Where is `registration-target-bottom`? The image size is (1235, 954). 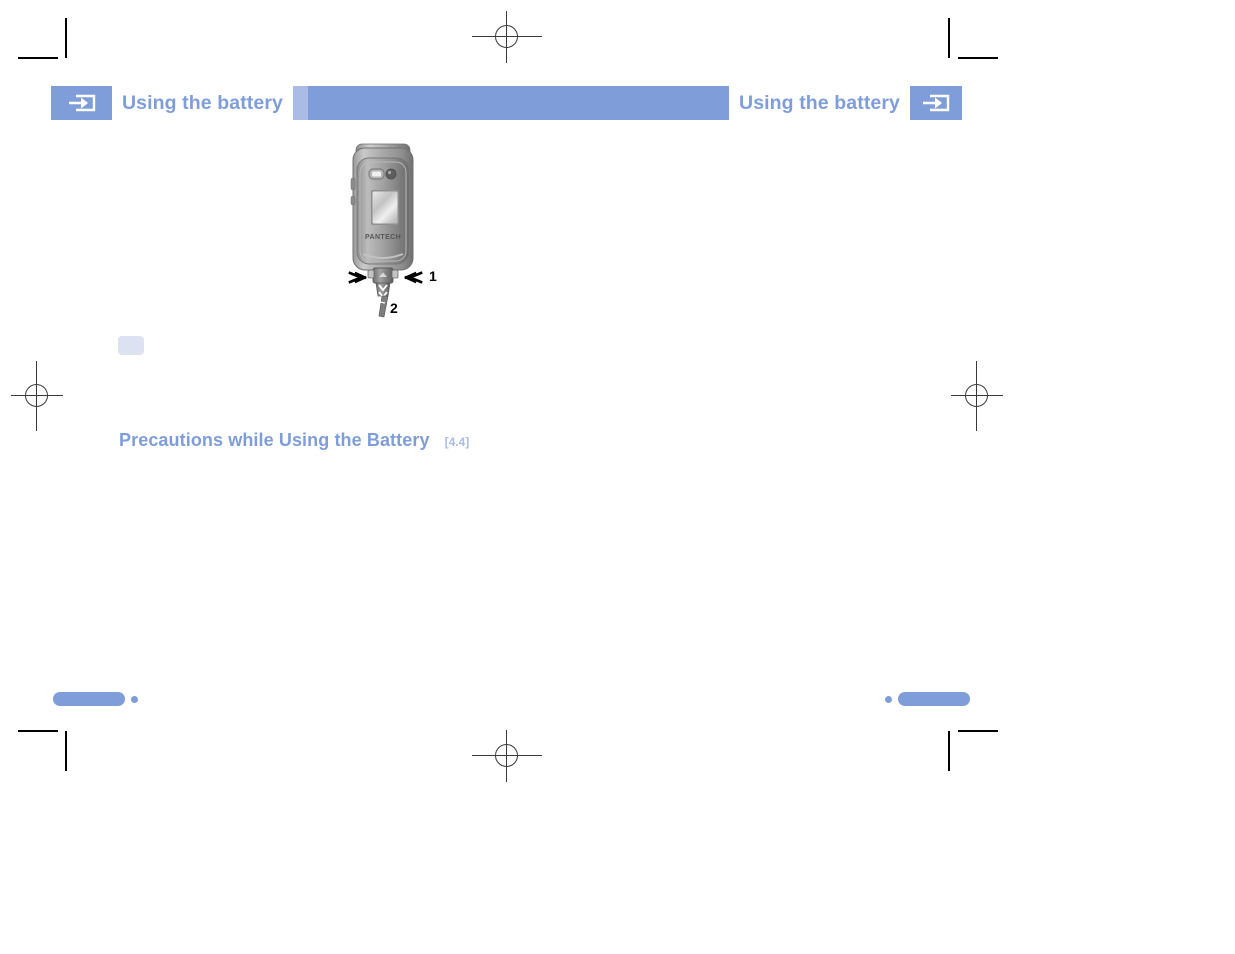 registration-target-bottom is located at coordinates (507, 756).